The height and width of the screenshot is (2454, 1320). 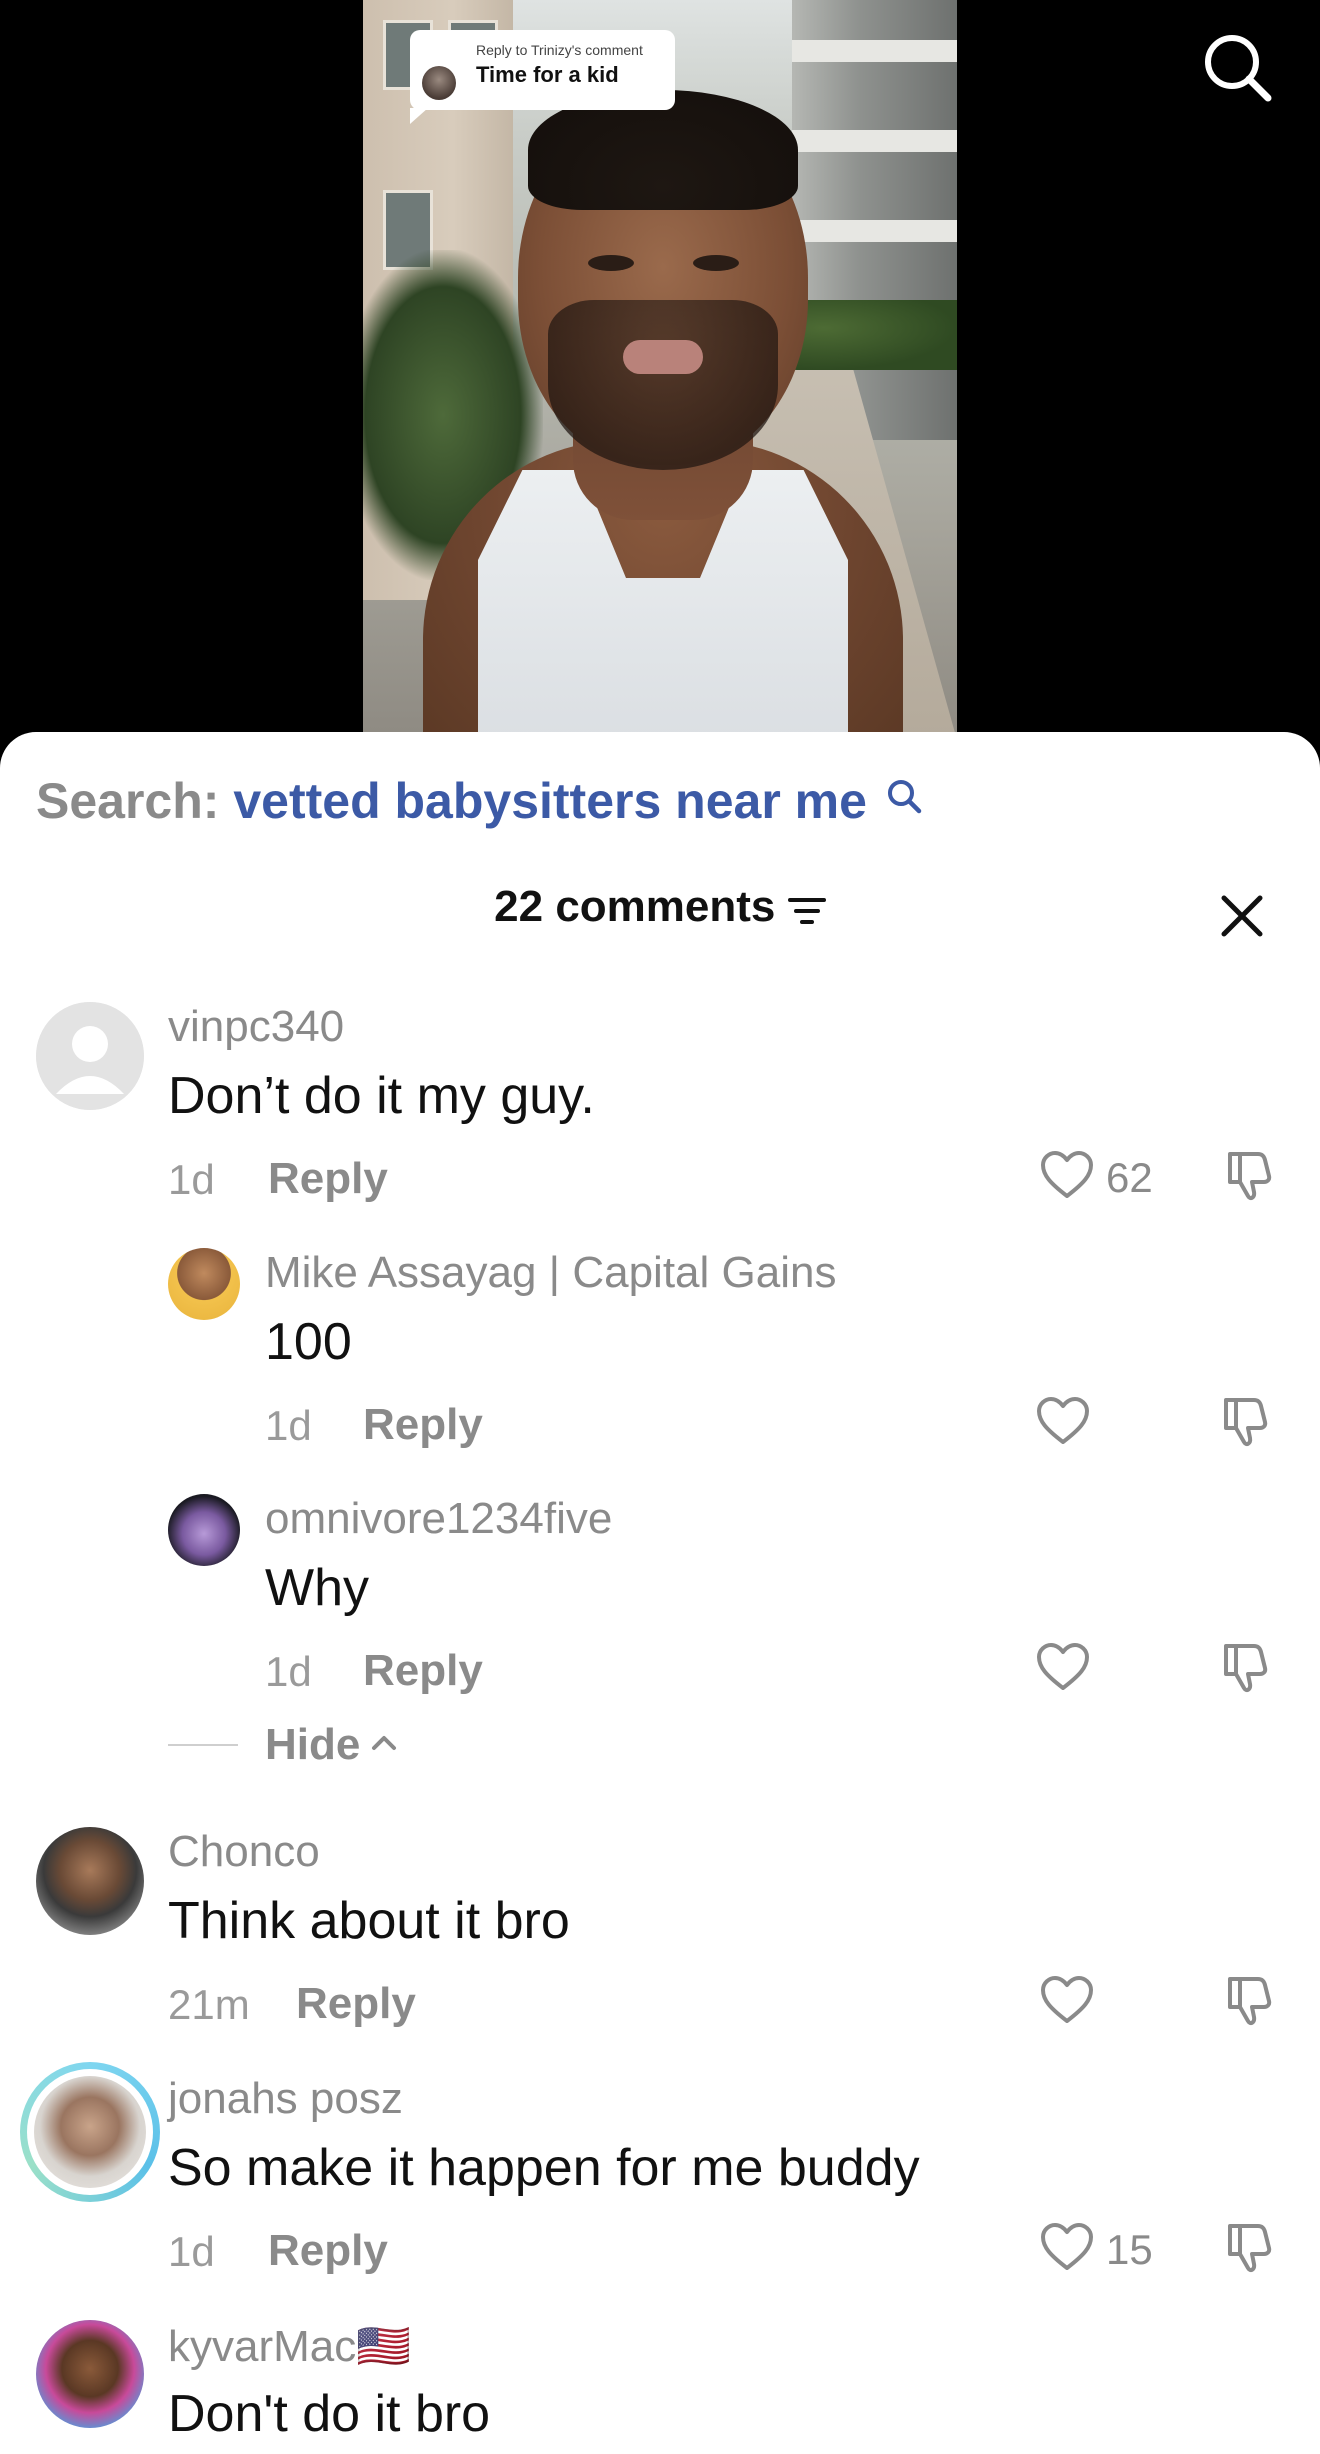 I want to click on close-icon, so click(x=1242, y=916).